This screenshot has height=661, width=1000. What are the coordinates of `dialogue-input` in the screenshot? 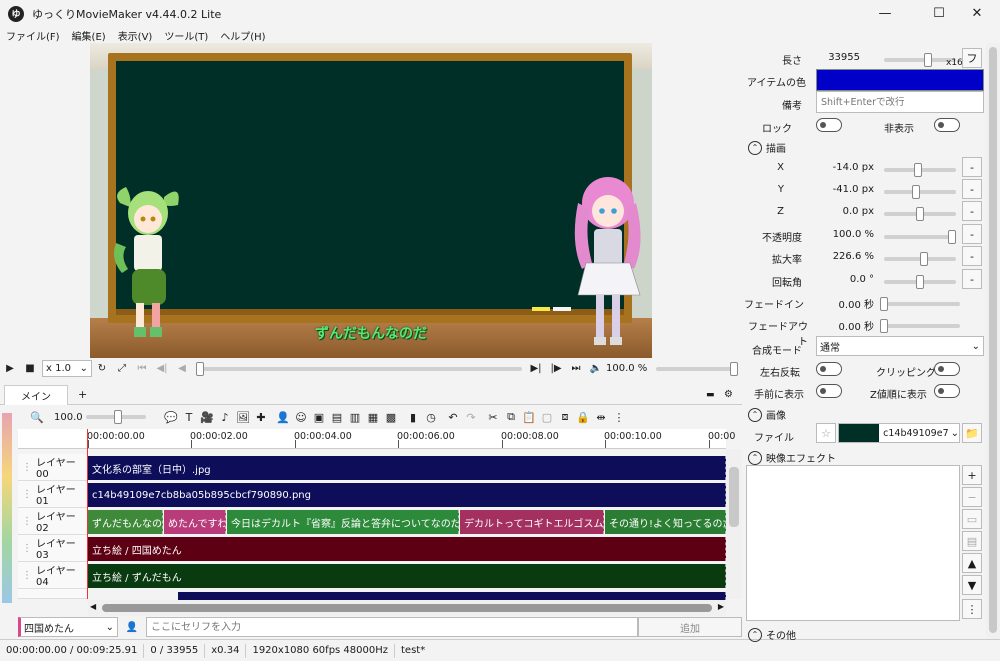 It's located at (392, 627).